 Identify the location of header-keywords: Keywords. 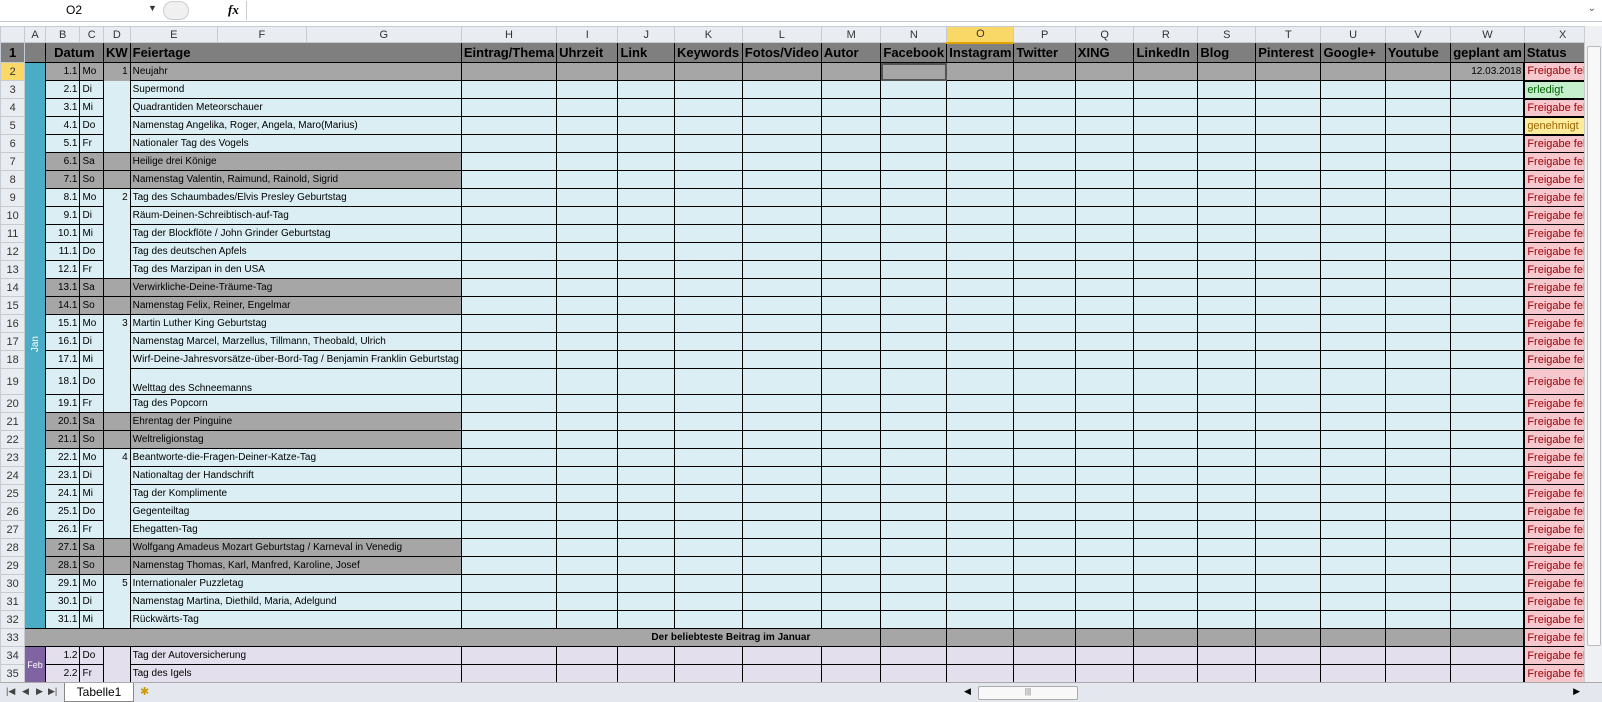
(708, 52).